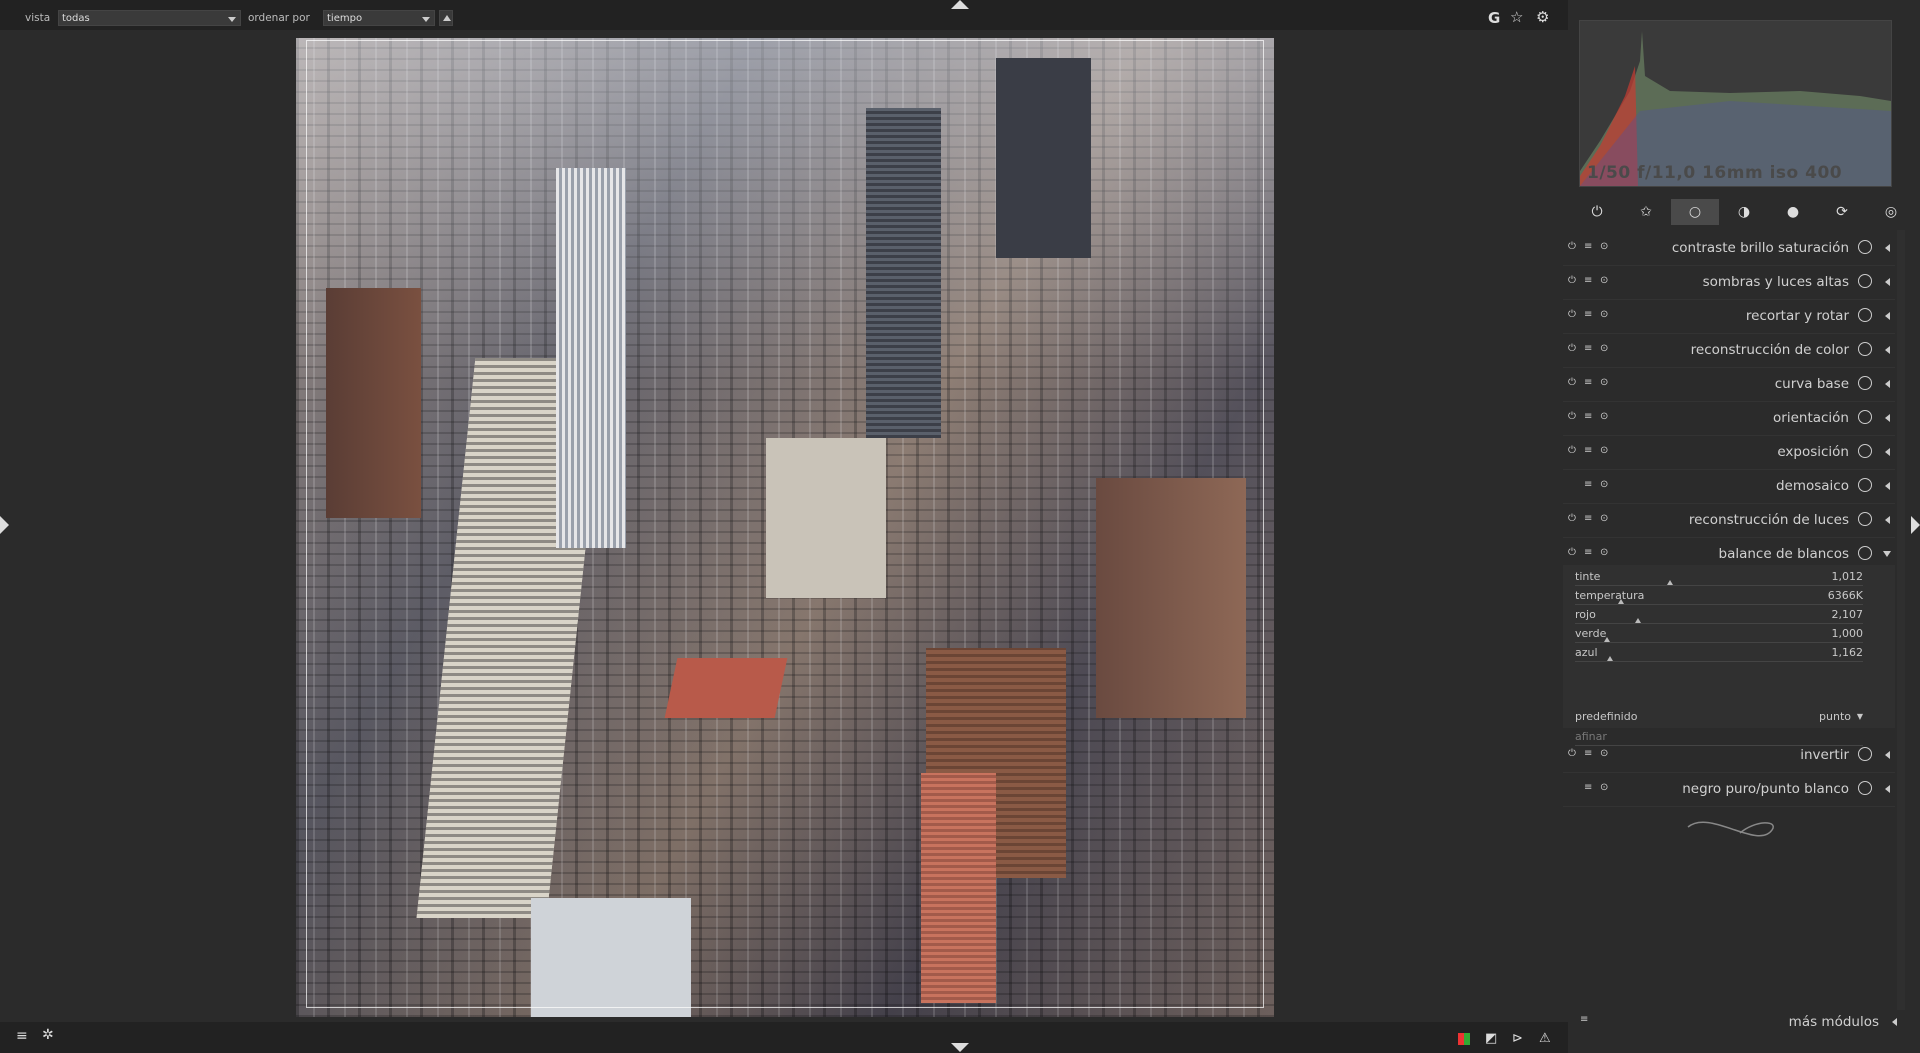  What do you see at coordinates (1719, 661) in the screenshot?
I see `slider-track` at bounding box center [1719, 661].